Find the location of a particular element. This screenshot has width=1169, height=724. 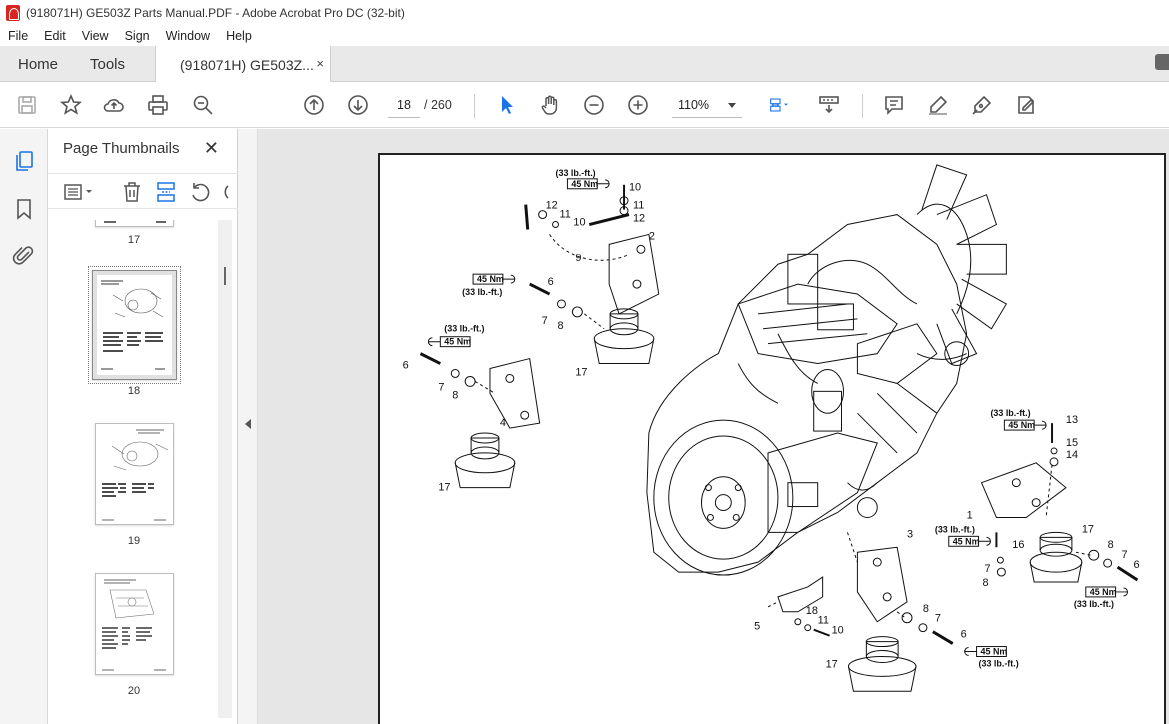

cloud-upload-icon is located at coordinates (114, 105).